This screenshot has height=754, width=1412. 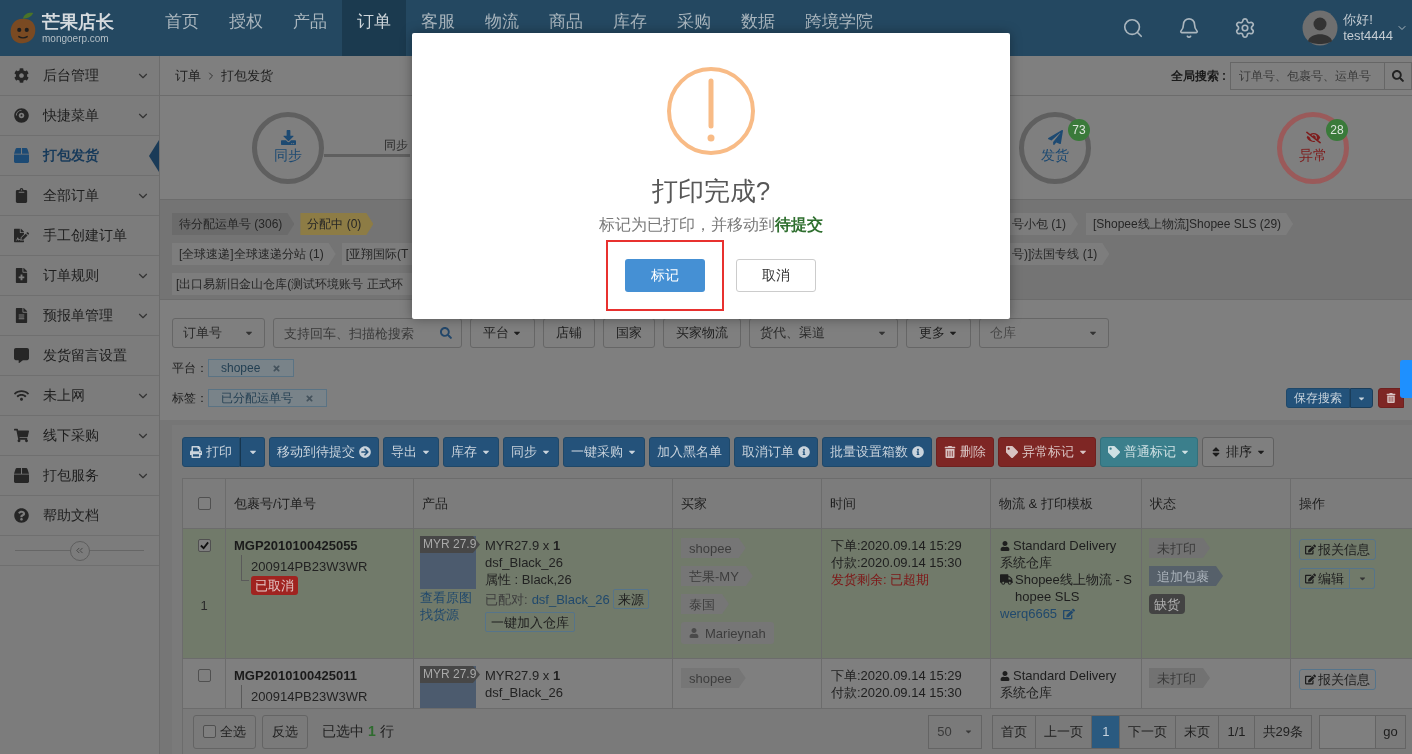 What do you see at coordinates (79, 436) in the screenshot?
I see `sidebar-item: 线下采购` at bounding box center [79, 436].